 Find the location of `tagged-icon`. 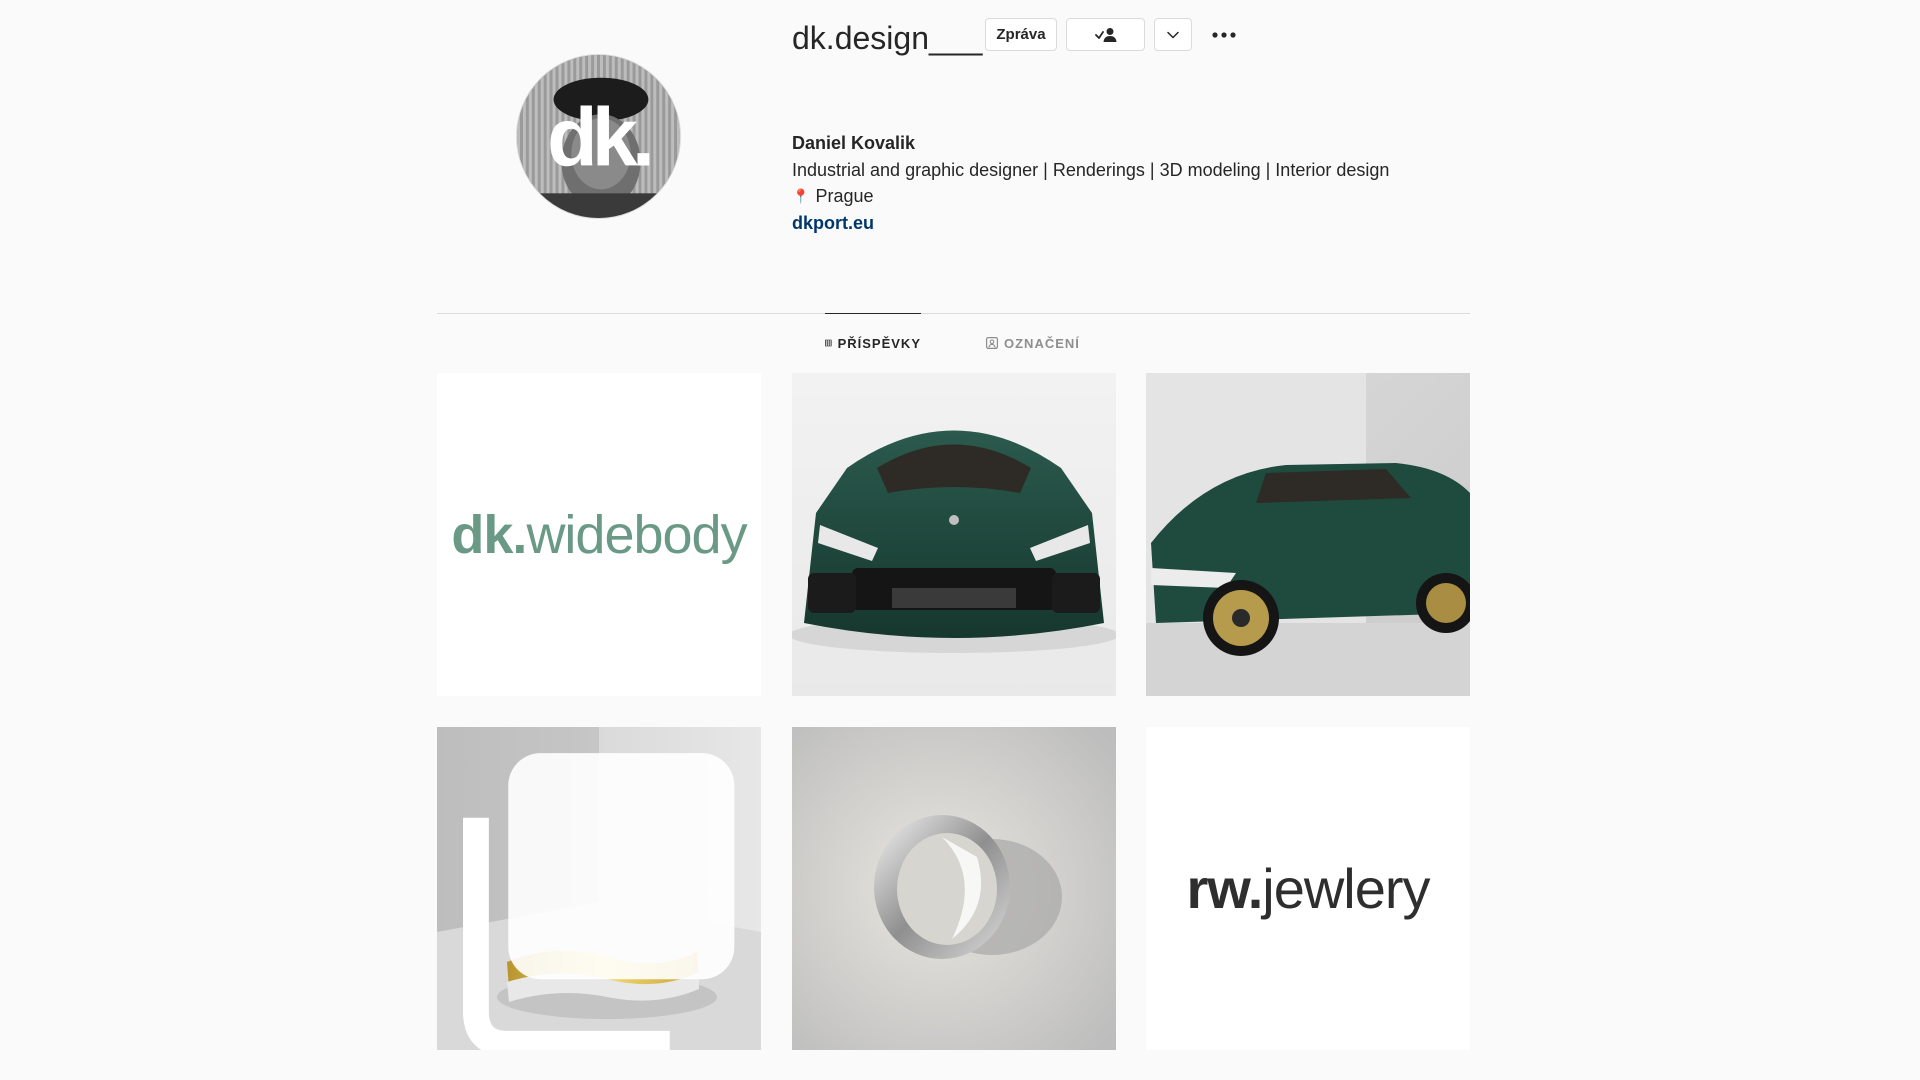

tagged-icon is located at coordinates (992, 343).